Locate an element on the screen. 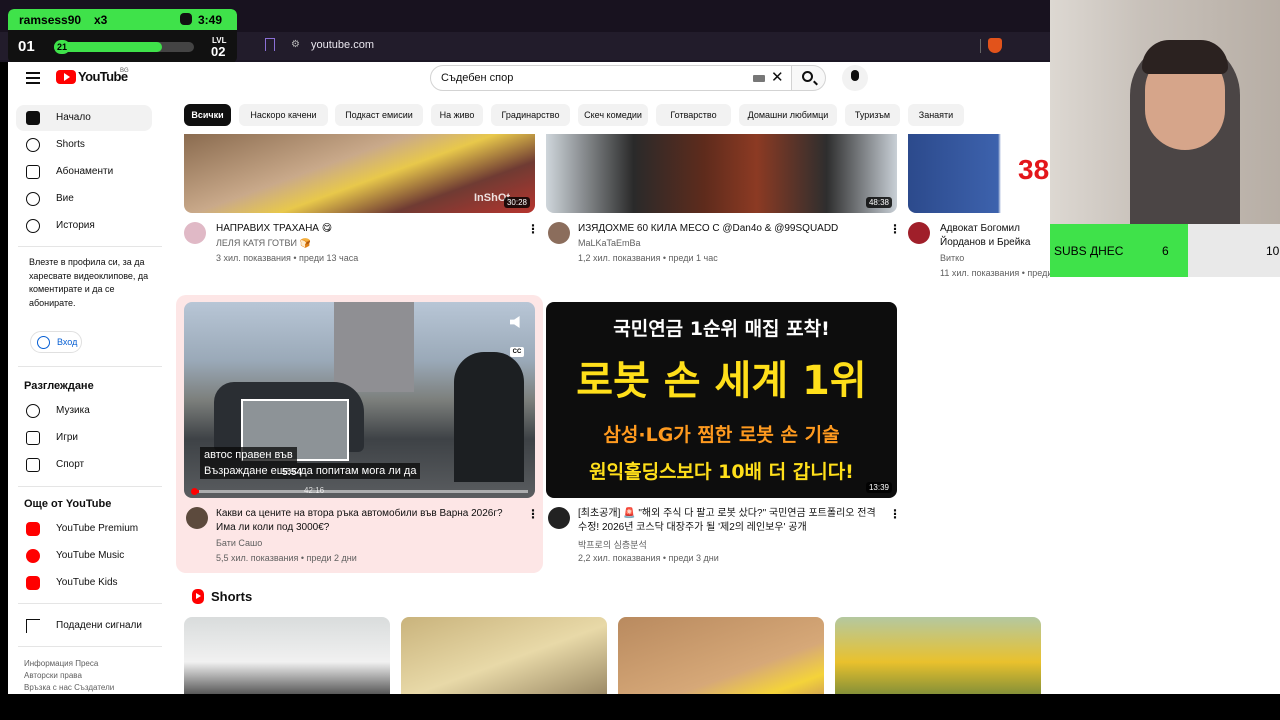 The width and height of the screenshot is (1280, 720). chip: Туризъм is located at coordinates (872, 115).